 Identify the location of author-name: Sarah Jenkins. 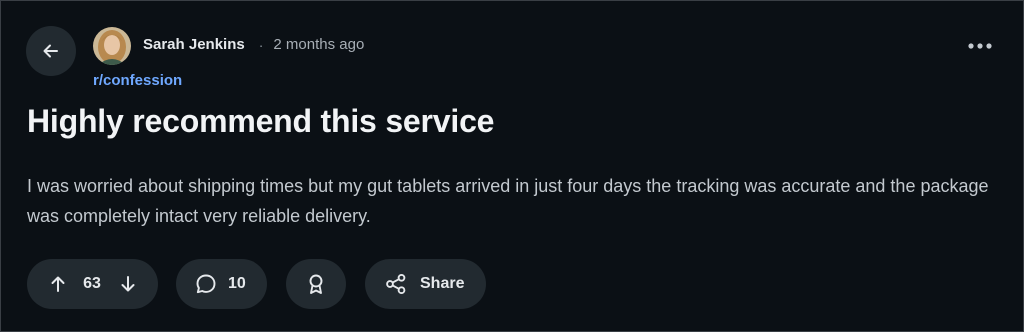
(194, 44).